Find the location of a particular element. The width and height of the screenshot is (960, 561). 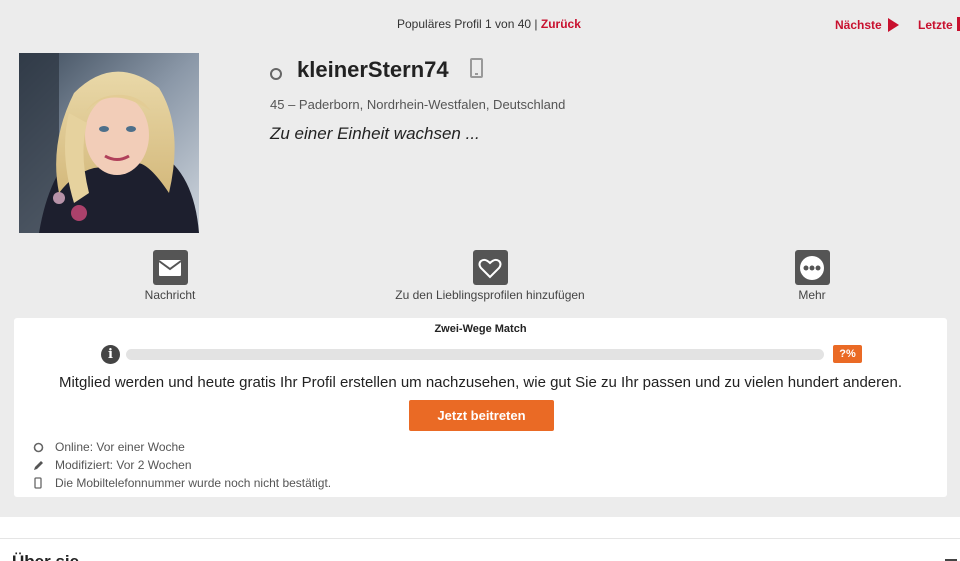

match-progress-bar is located at coordinates (475, 354).